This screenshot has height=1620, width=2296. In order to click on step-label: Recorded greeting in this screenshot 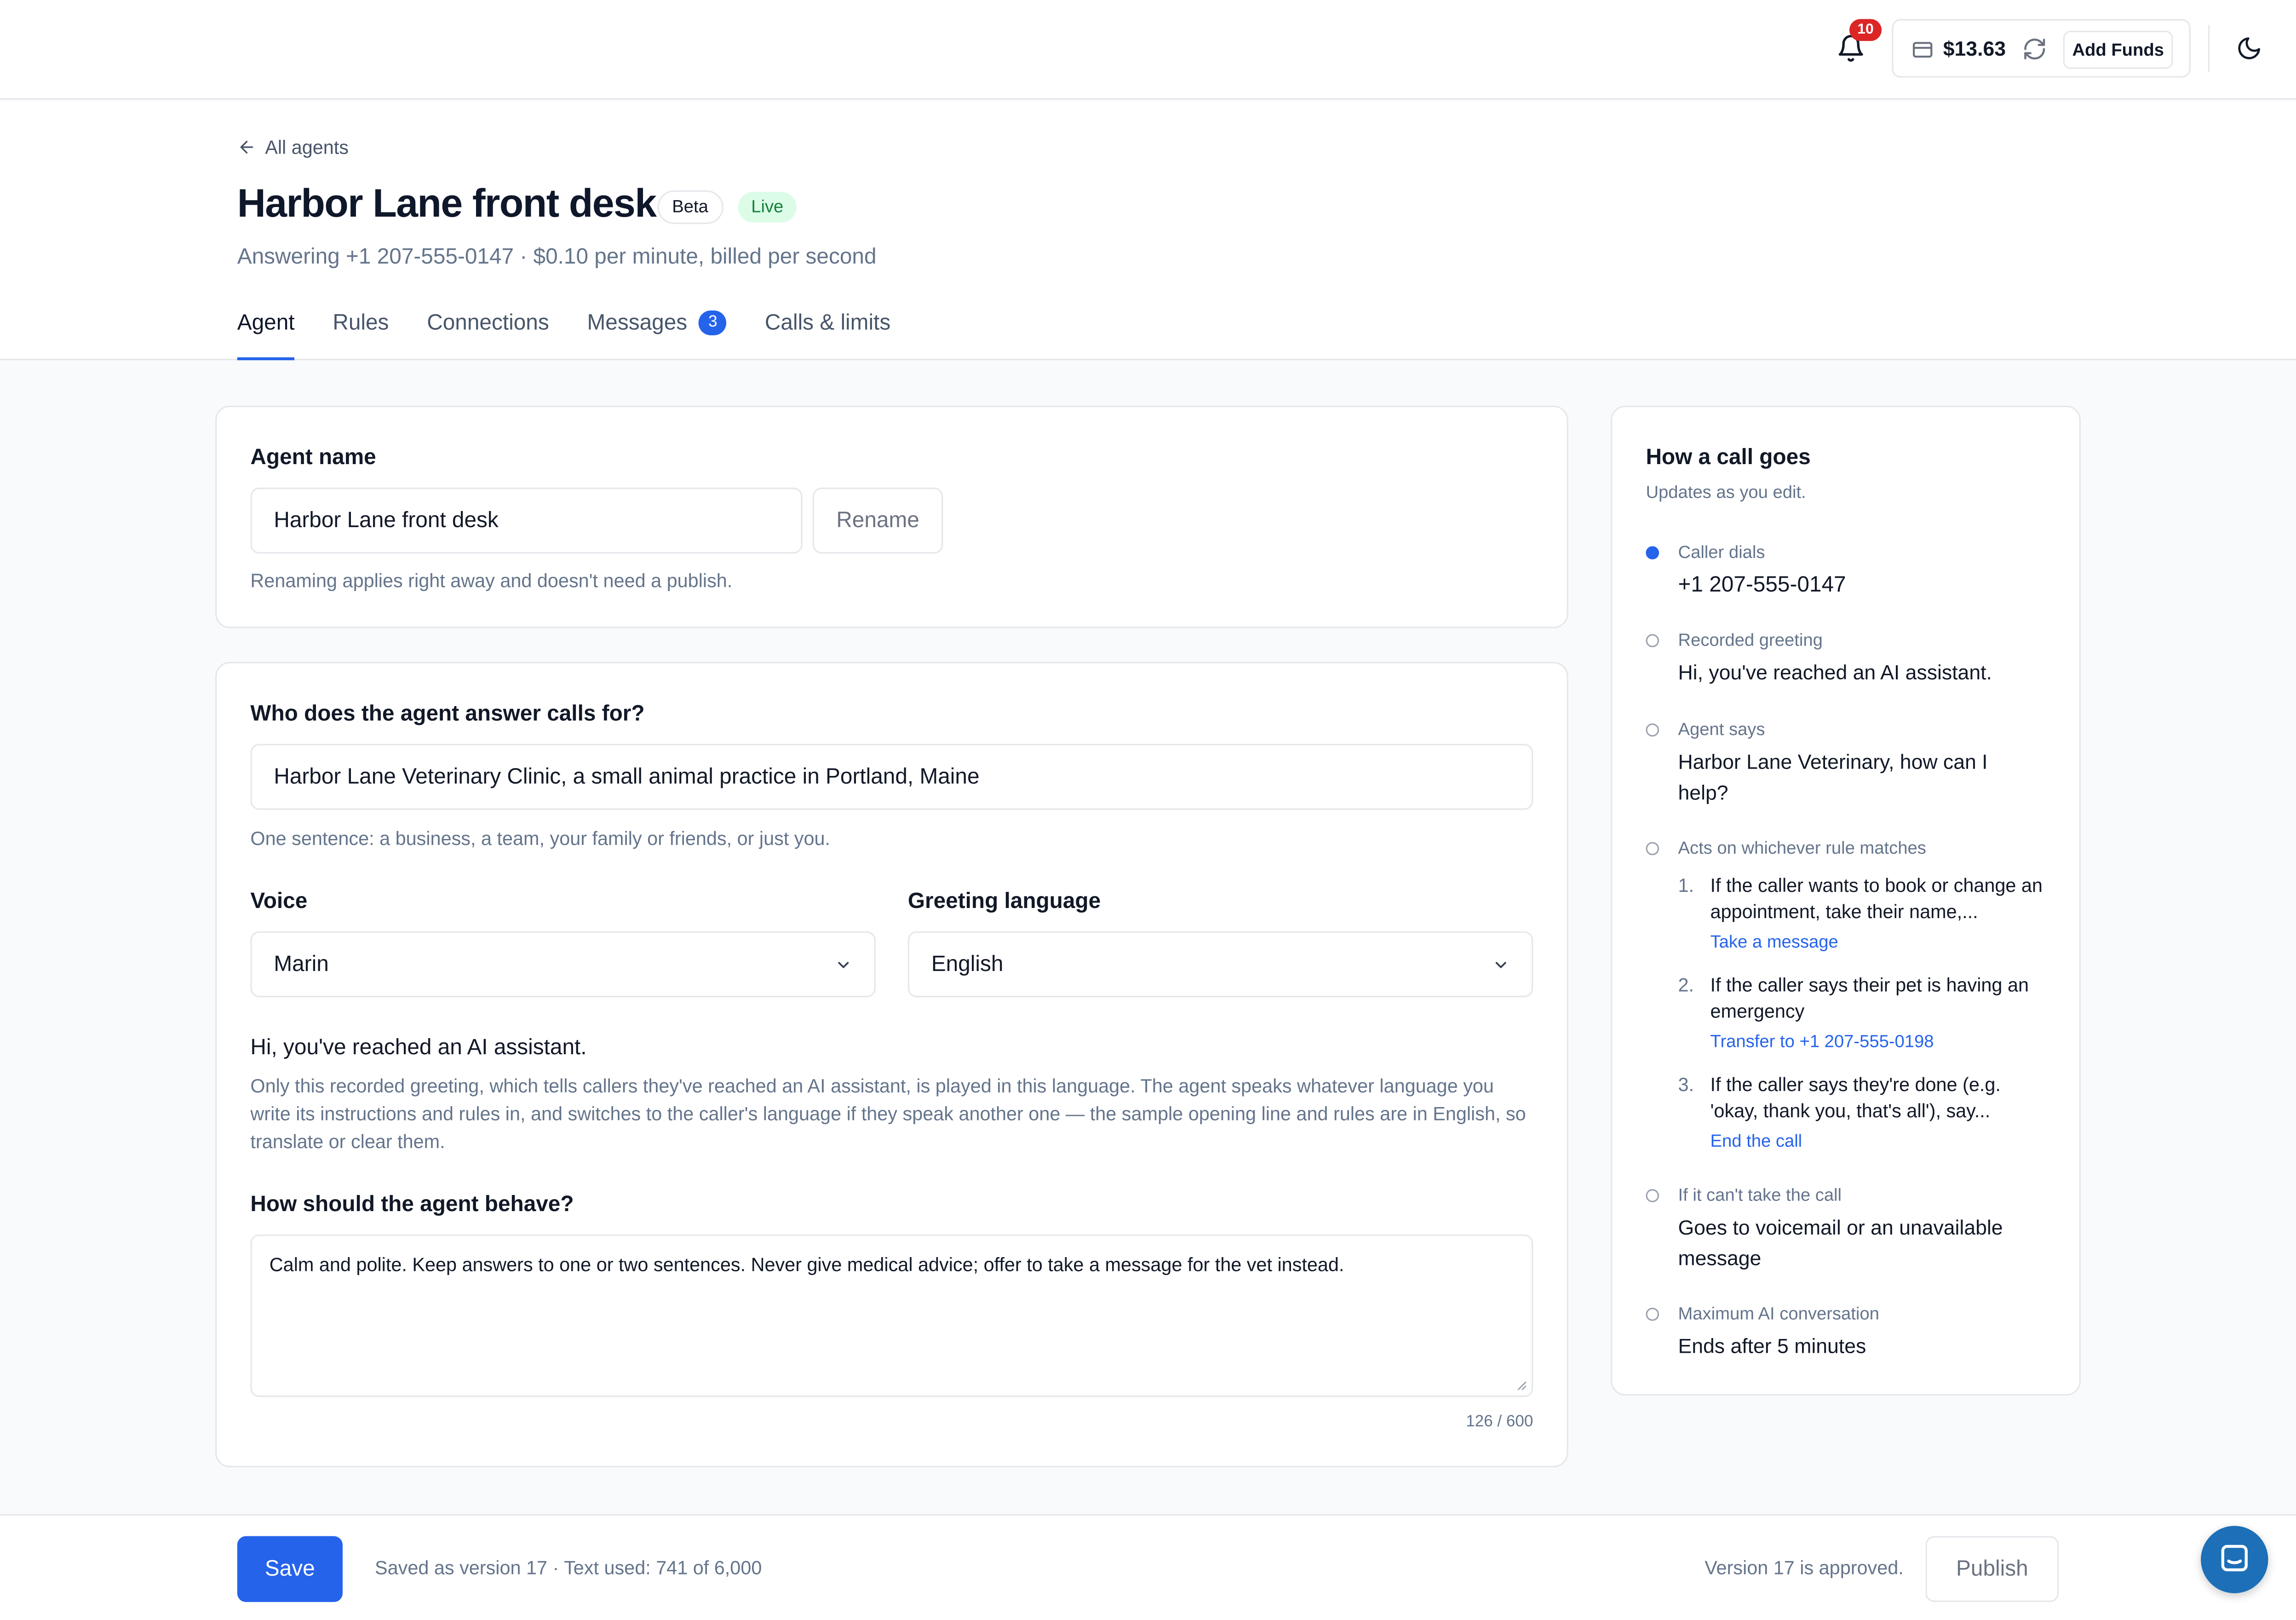, I will do `click(1750, 639)`.